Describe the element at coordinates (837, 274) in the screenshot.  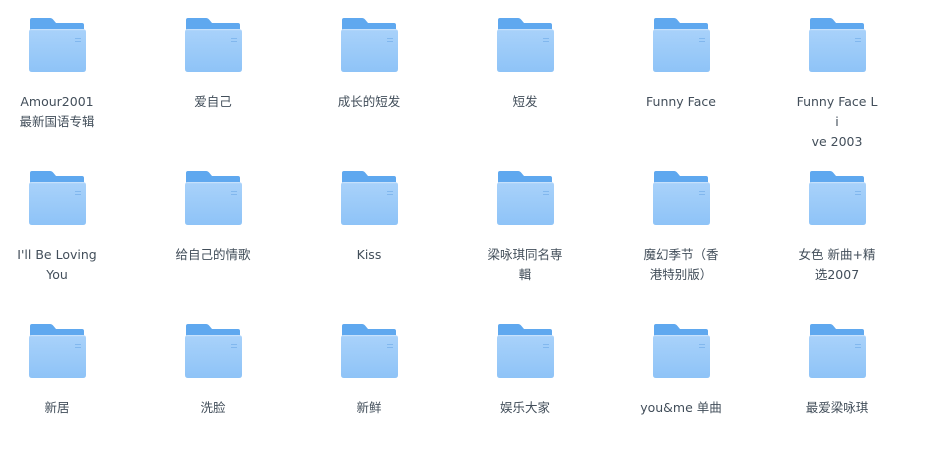
I see `folder-label-line: 选2007` at that location.